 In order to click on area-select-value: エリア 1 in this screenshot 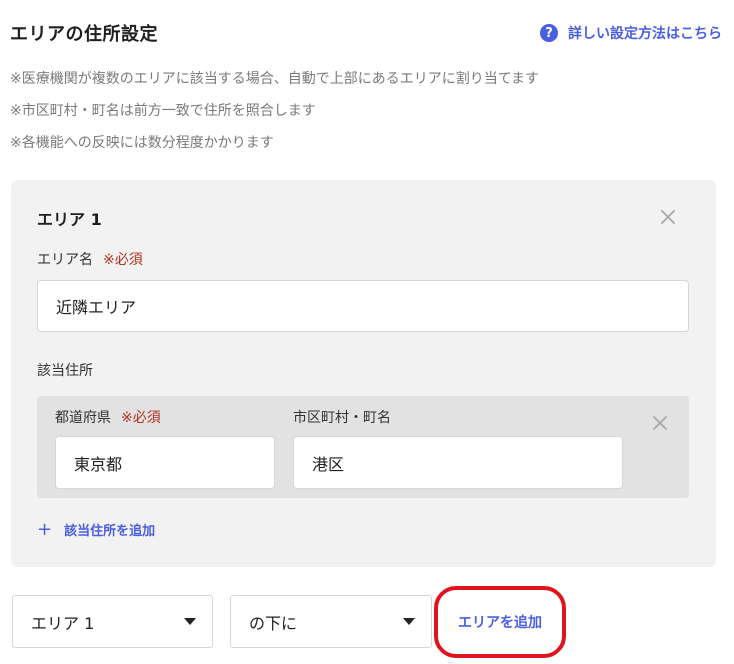, I will do `click(63, 623)`.